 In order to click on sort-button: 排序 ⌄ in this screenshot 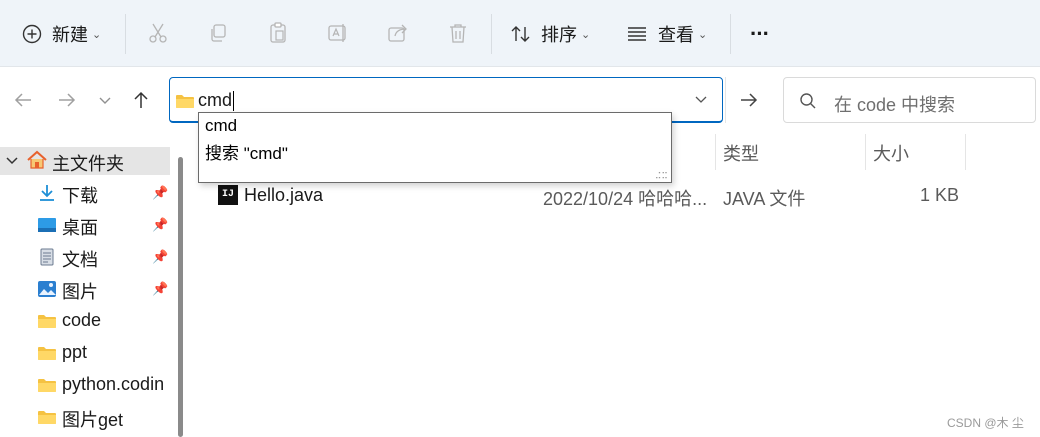, I will do `click(550, 34)`.